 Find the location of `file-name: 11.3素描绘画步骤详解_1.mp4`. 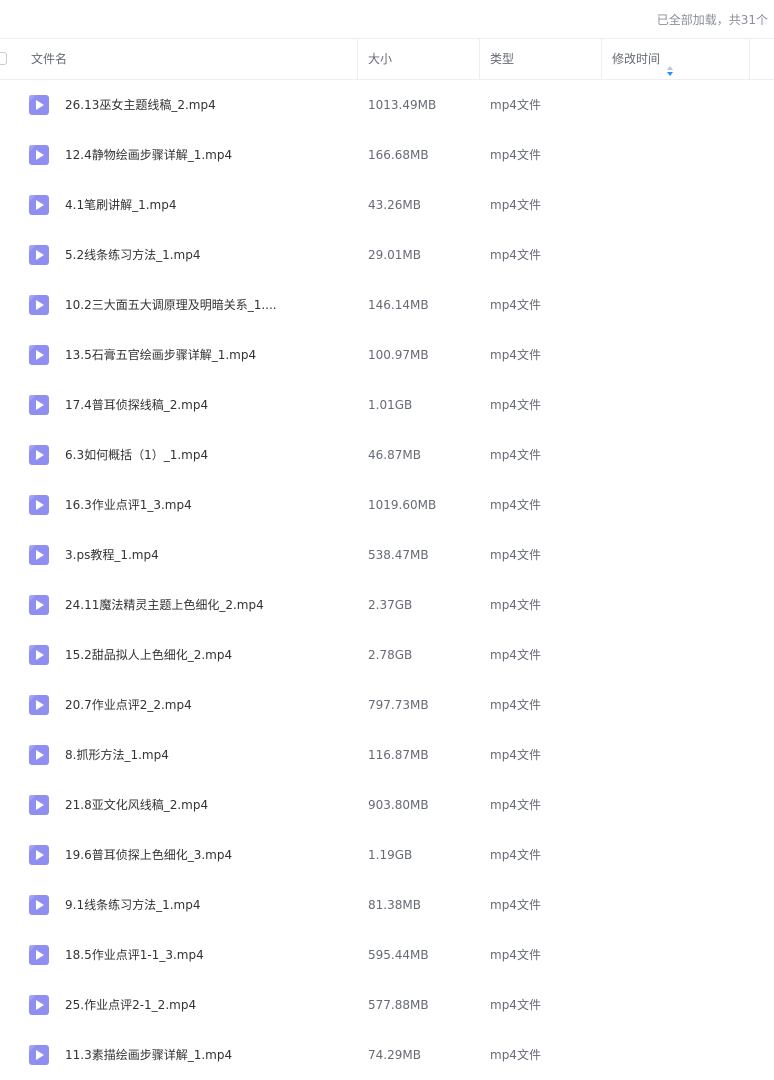

file-name: 11.3素描绘画步骤详解_1.mp4 is located at coordinates (205, 1055).